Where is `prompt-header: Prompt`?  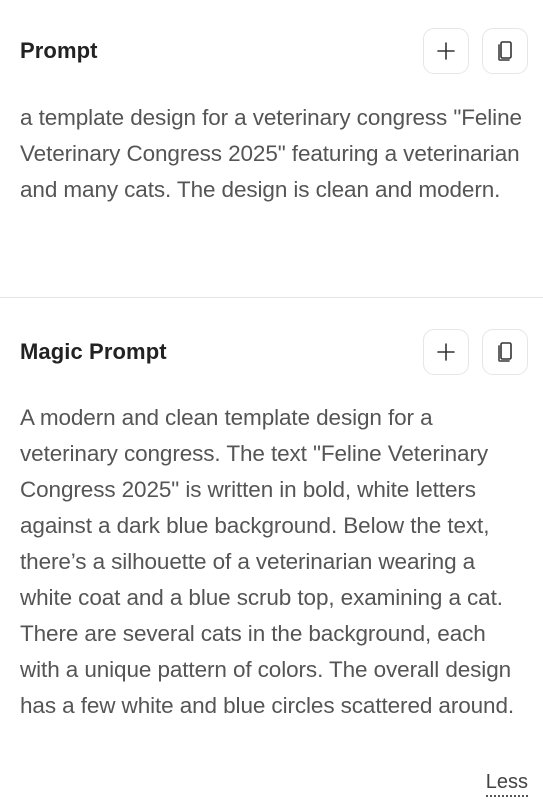 prompt-header: Prompt is located at coordinates (274, 51).